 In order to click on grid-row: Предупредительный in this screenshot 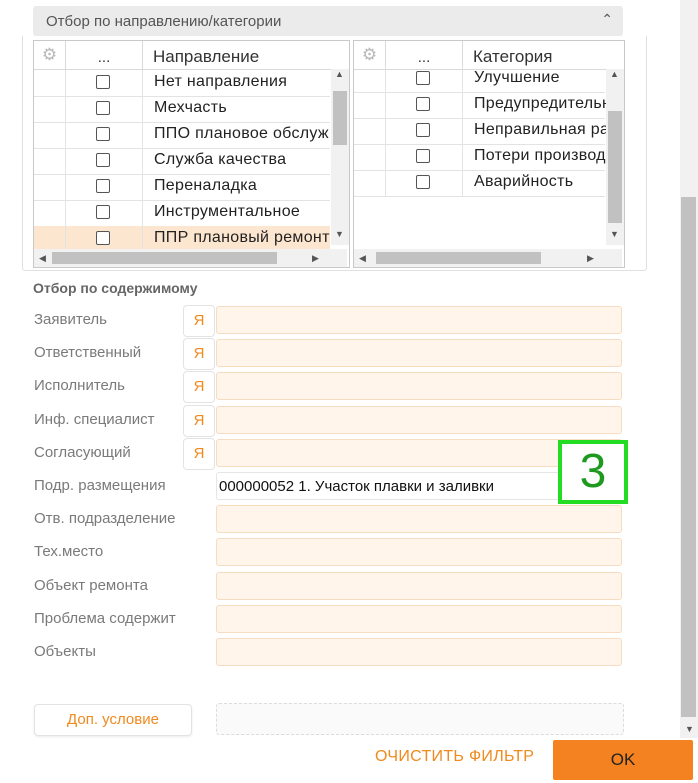, I will do `click(489, 105)`.